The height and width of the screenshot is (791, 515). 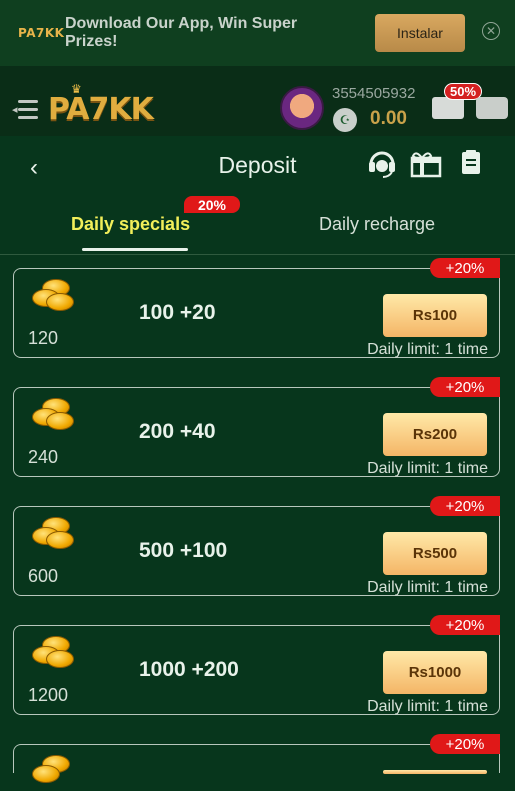 I want to click on coin-amount: 600, so click(x=43, y=576).